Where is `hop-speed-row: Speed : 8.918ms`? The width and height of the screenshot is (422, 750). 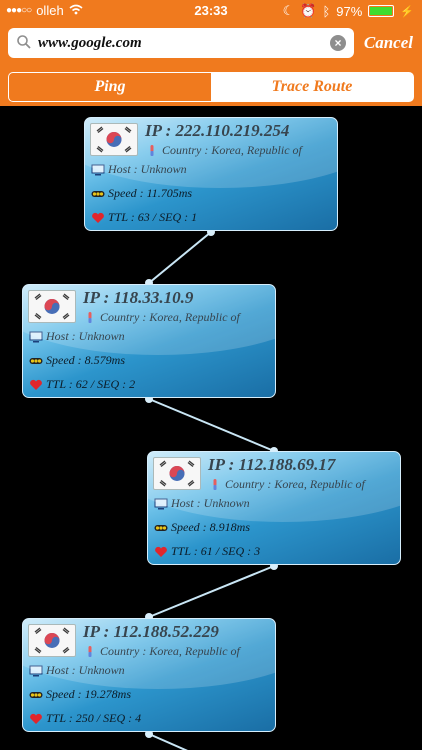
hop-speed-row: Speed : 8.918ms is located at coordinates (202, 527).